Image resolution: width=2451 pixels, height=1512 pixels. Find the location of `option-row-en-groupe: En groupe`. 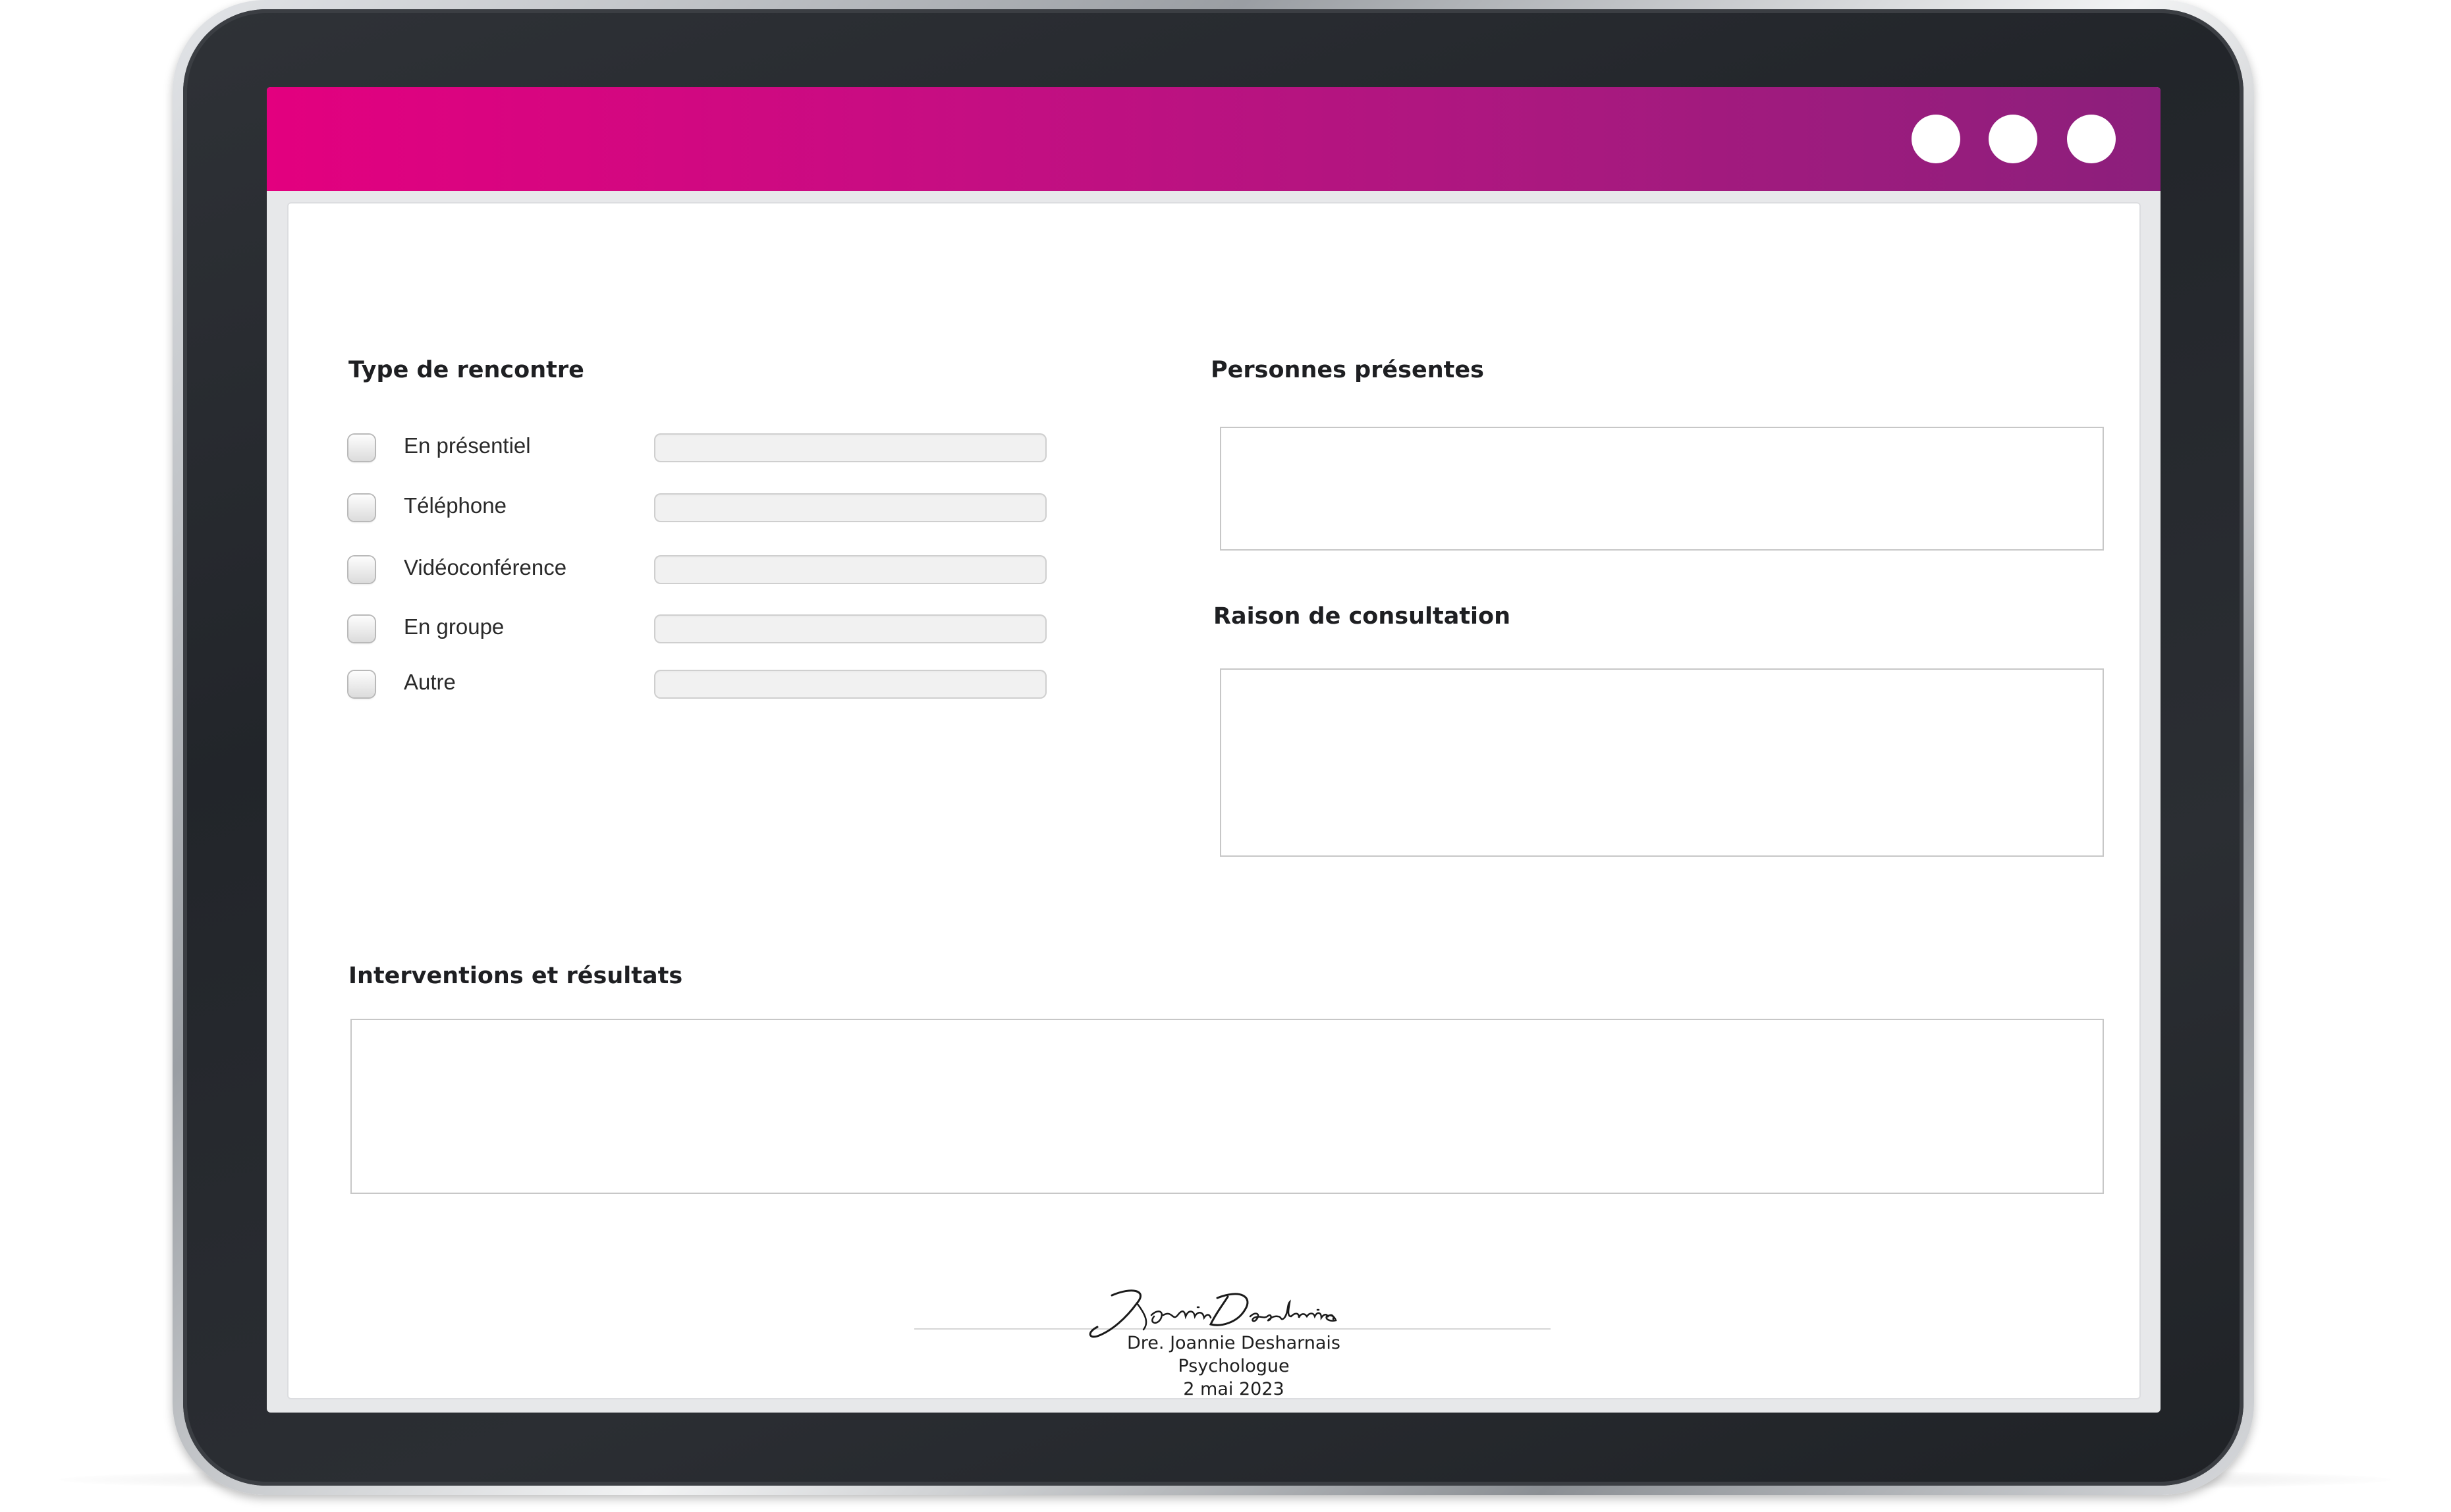

option-row-en-groupe: En groupe is located at coordinates (697, 630).